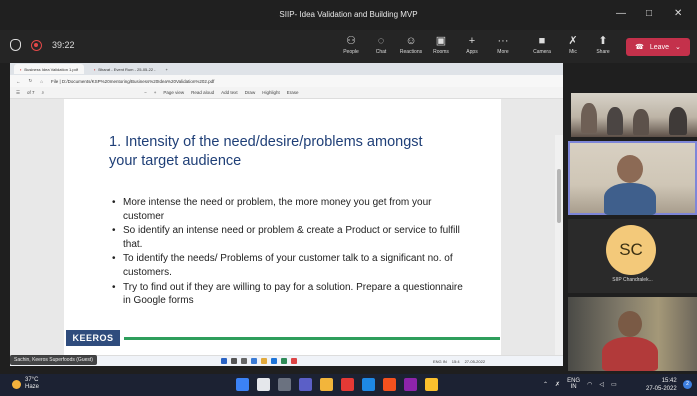 This screenshot has height=396, width=697. What do you see at coordinates (503, 41) in the screenshot?
I see `more-icon: ···` at bounding box center [503, 41].